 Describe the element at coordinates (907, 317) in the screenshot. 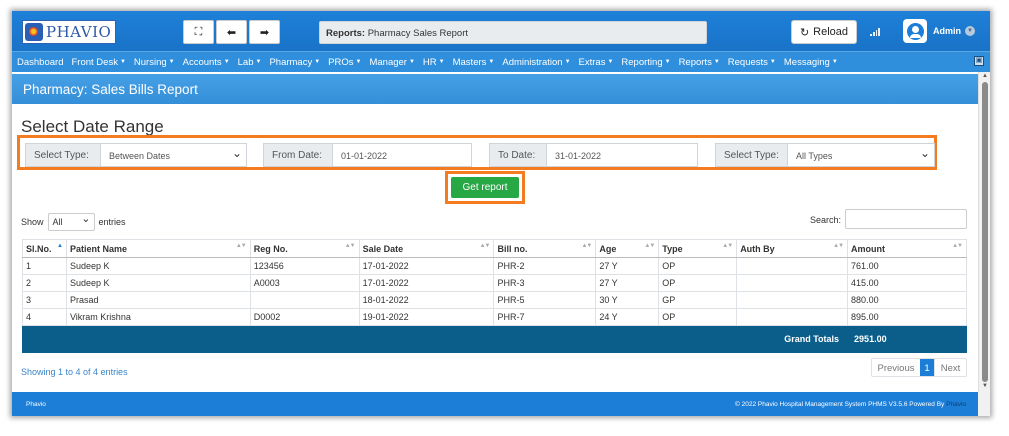

I see `table-cell: 895.00` at that location.